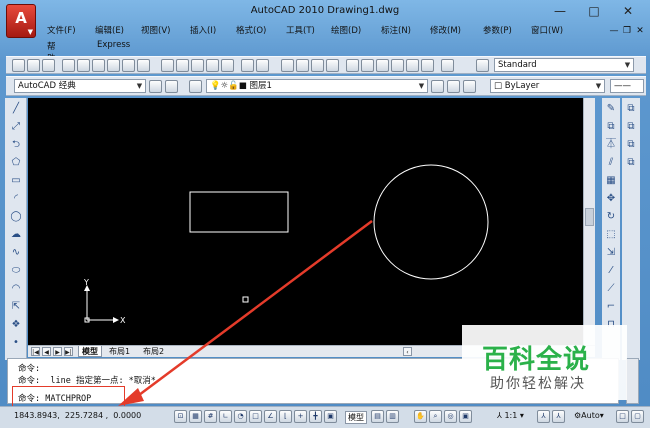 The image size is (650, 428). I want to click on annotation-arrowhead, so click(131, 397).